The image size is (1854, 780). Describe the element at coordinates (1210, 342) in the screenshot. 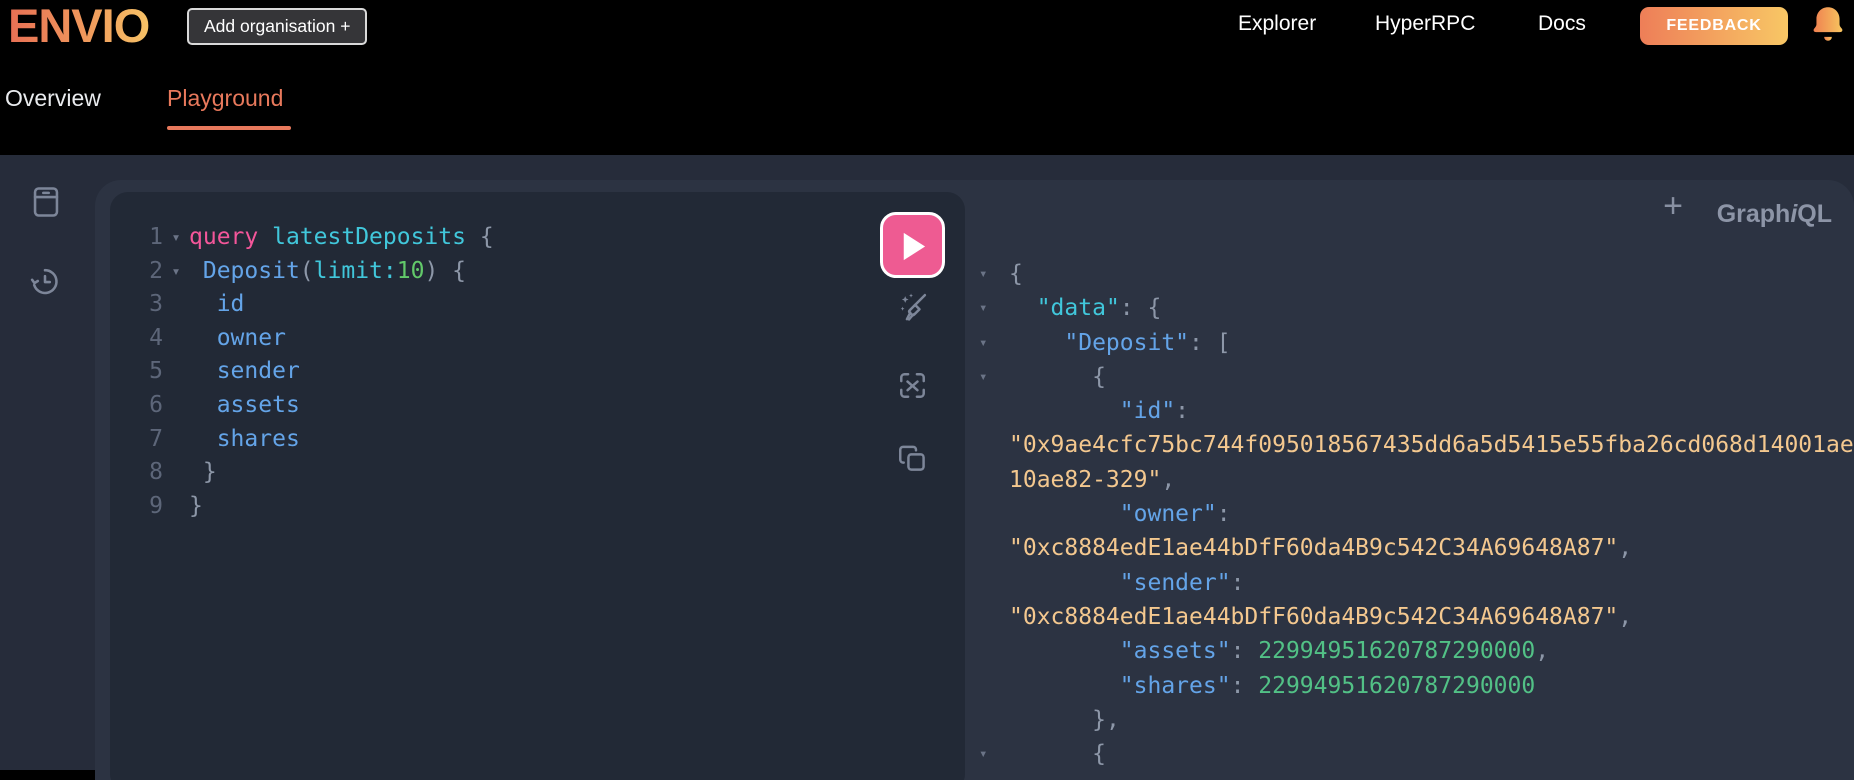

I see `token: : [` at that location.